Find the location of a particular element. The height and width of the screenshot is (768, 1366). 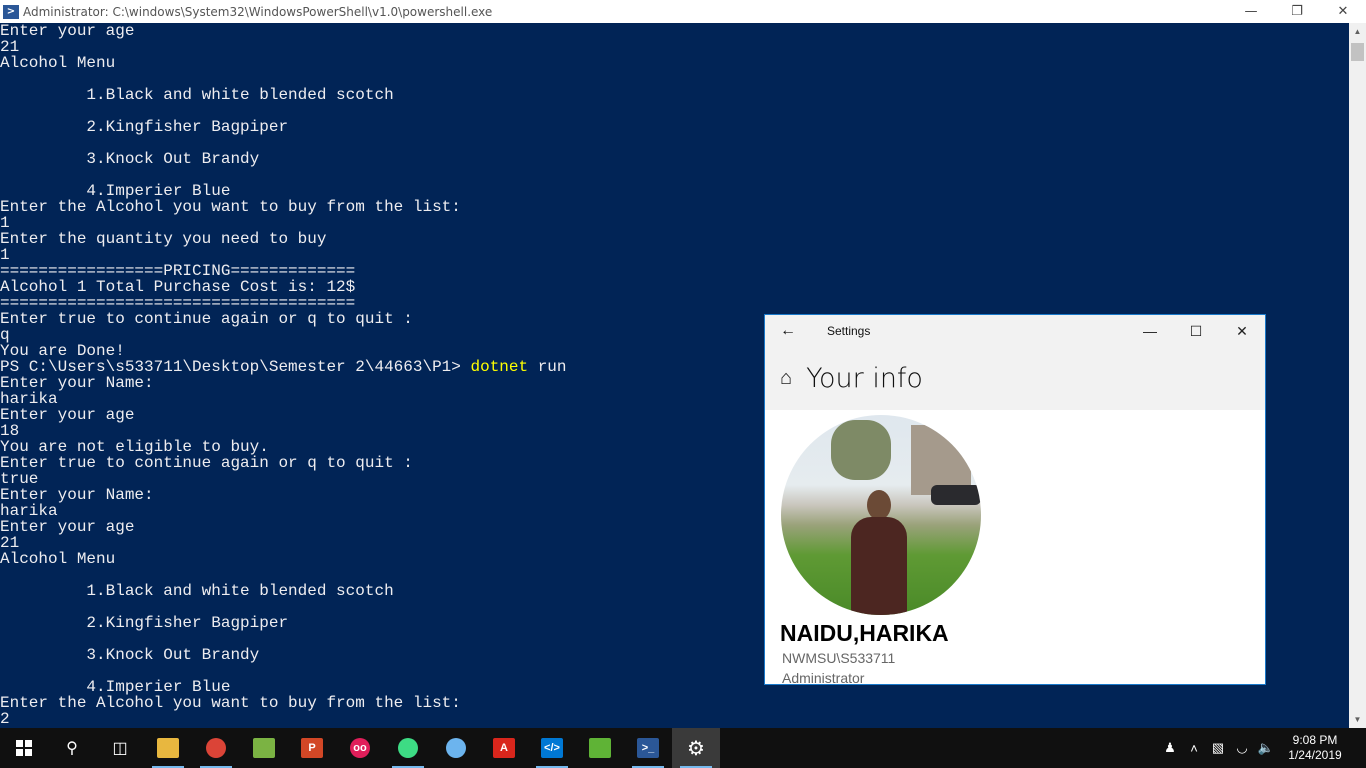

page-title: Your info is located at coordinates (864, 378).